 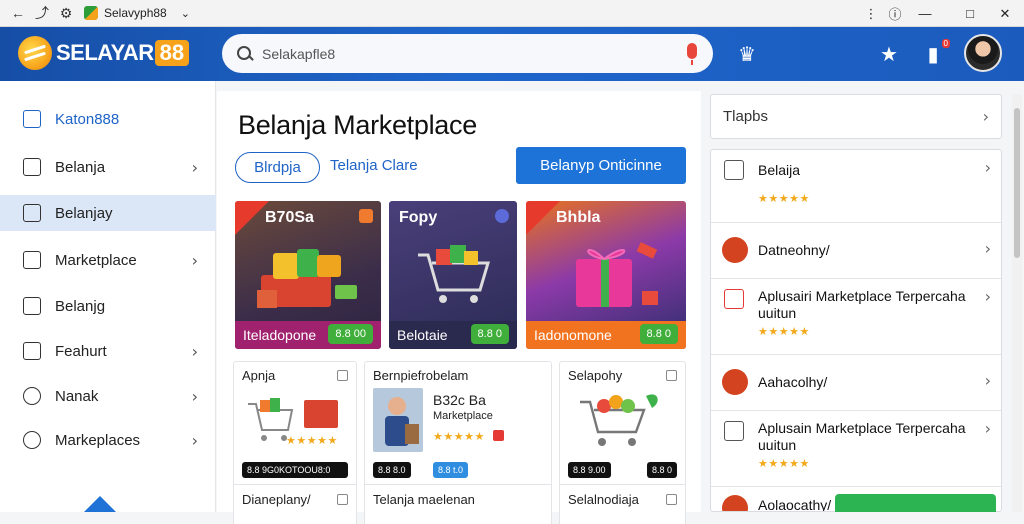 What do you see at coordinates (295, 470) in the screenshot?
I see `price-tag: 8.8 9G0KOTOOU8:0` at bounding box center [295, 470].